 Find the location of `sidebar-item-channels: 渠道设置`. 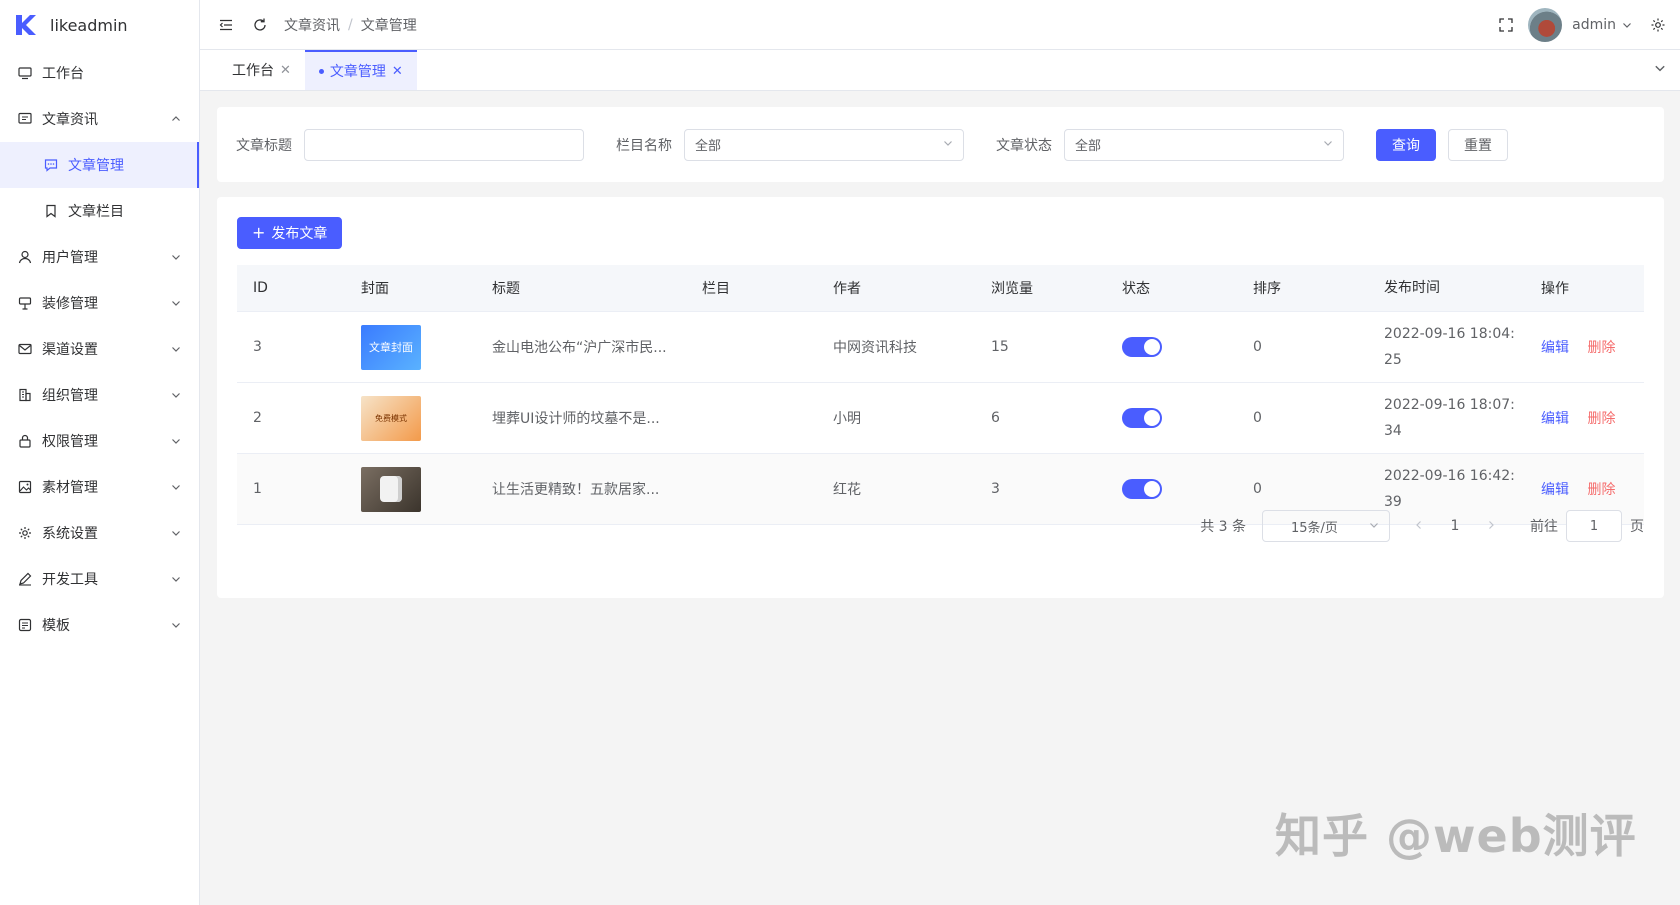

sidebar-item-channels: 渠道设置 is located at coordinates (99, 349).